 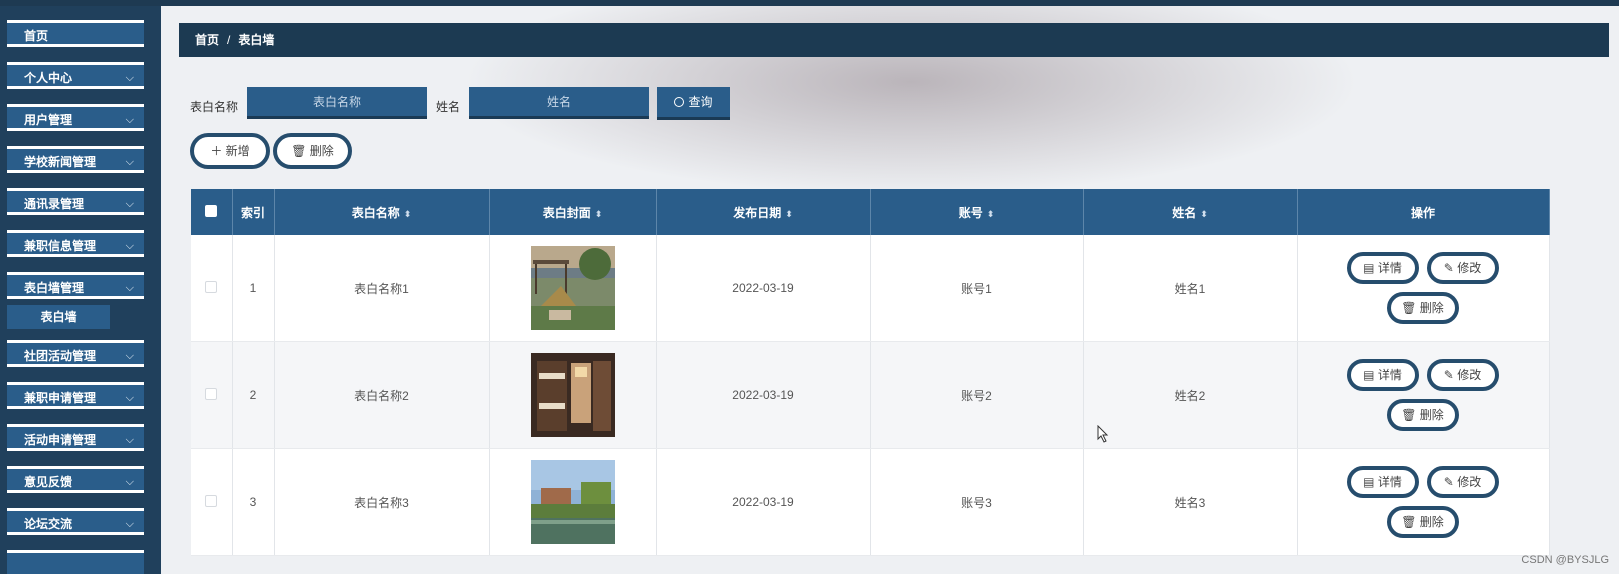 I want to click on breadcrumb: 首页 / 表白墙, so click(x=894, y=40).